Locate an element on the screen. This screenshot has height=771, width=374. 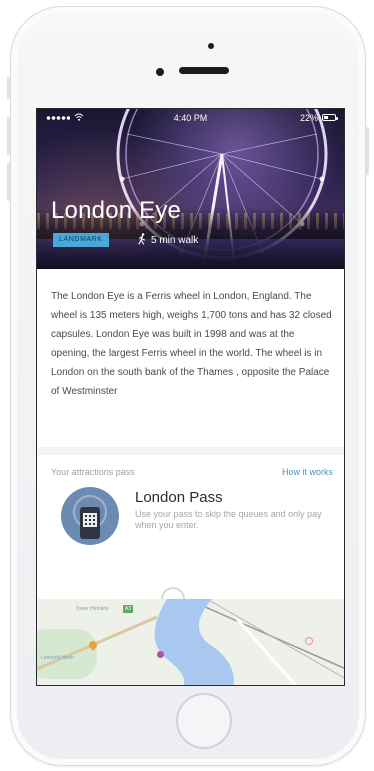
pass-illustration is located at coordinates (90, 516).